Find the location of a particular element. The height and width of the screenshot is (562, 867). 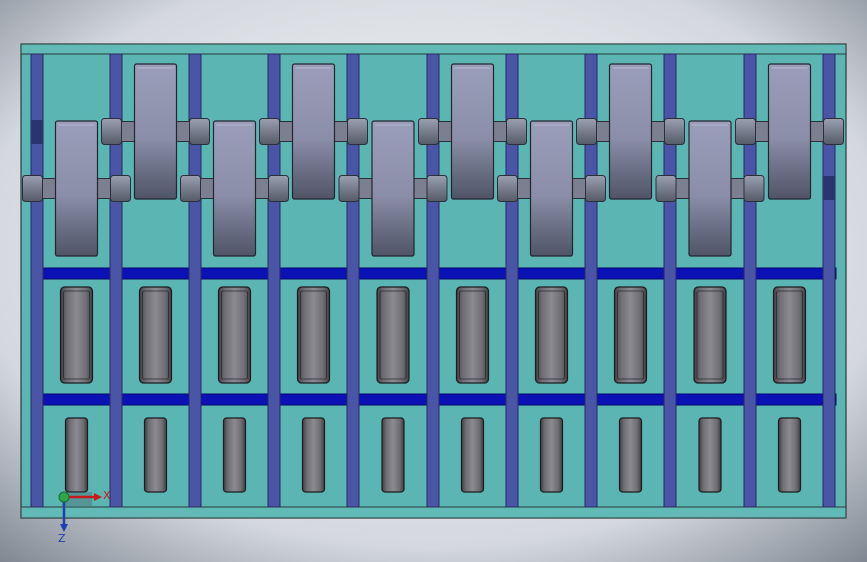

end-tab-left is located at coordinates (37, 132).